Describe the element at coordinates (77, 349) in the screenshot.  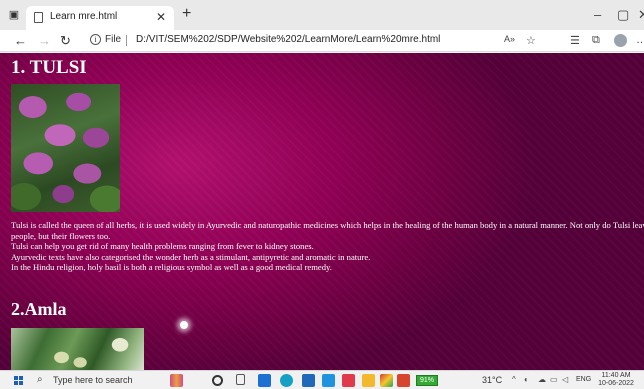
I see `amla-image` at that location.